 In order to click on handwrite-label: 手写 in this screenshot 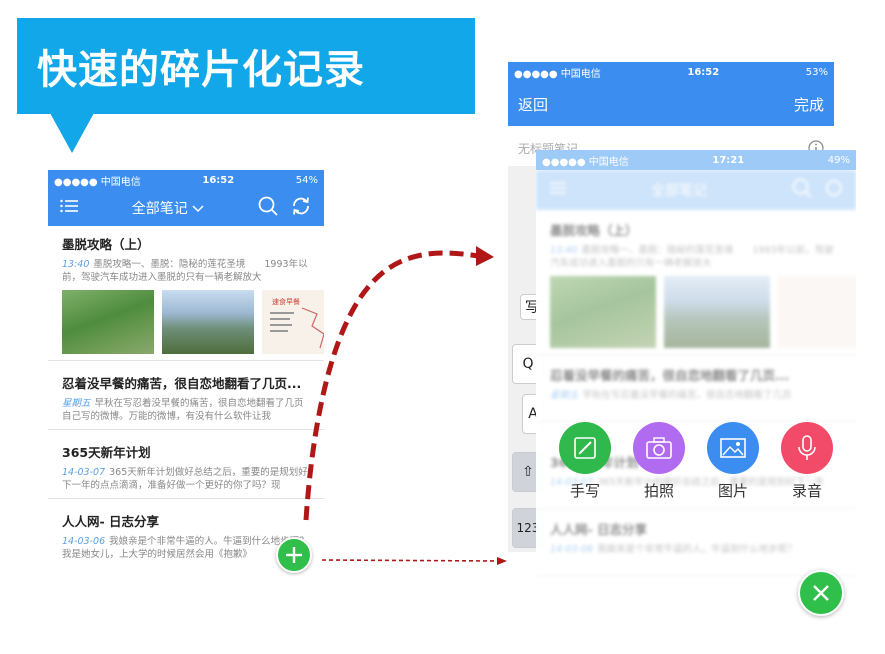, I will do `click(584, 491)`.